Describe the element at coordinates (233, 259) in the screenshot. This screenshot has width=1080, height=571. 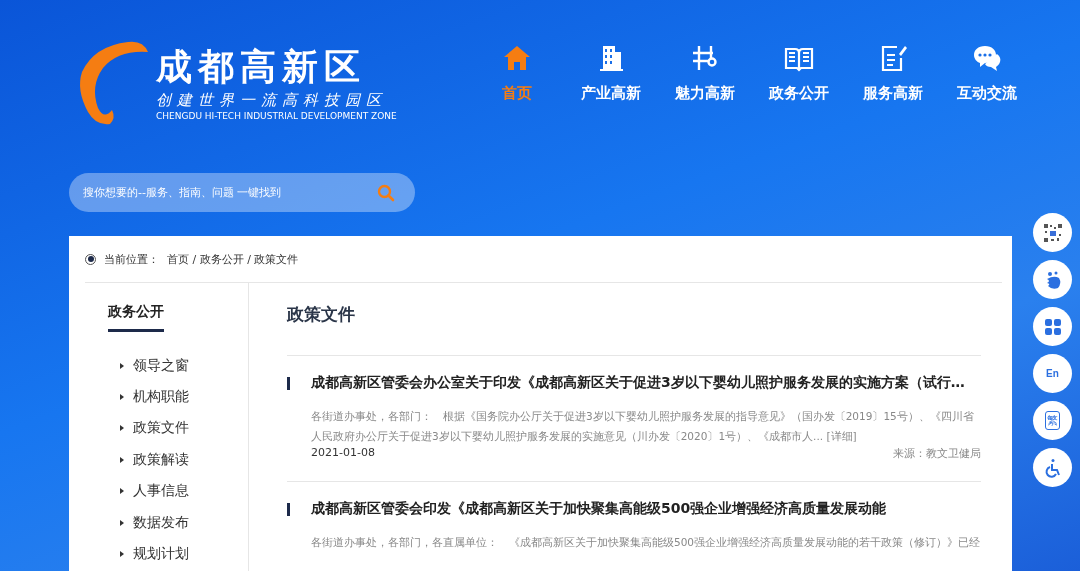
I see `breadcrumb-path: 首页 / 政务公开 / 政策文件` at that location.